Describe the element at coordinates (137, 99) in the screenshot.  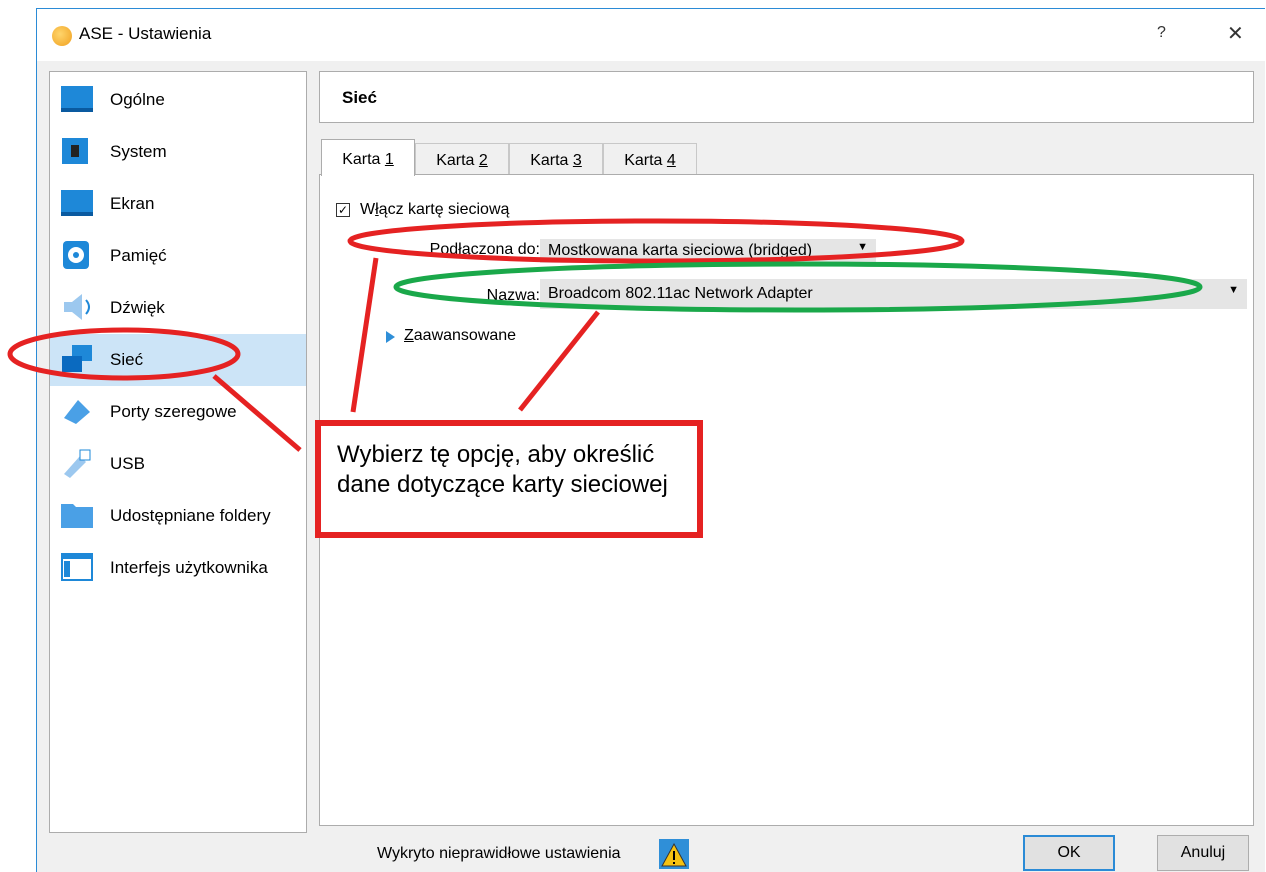
I see `sidebar-item-label: Ogólne` at that location.